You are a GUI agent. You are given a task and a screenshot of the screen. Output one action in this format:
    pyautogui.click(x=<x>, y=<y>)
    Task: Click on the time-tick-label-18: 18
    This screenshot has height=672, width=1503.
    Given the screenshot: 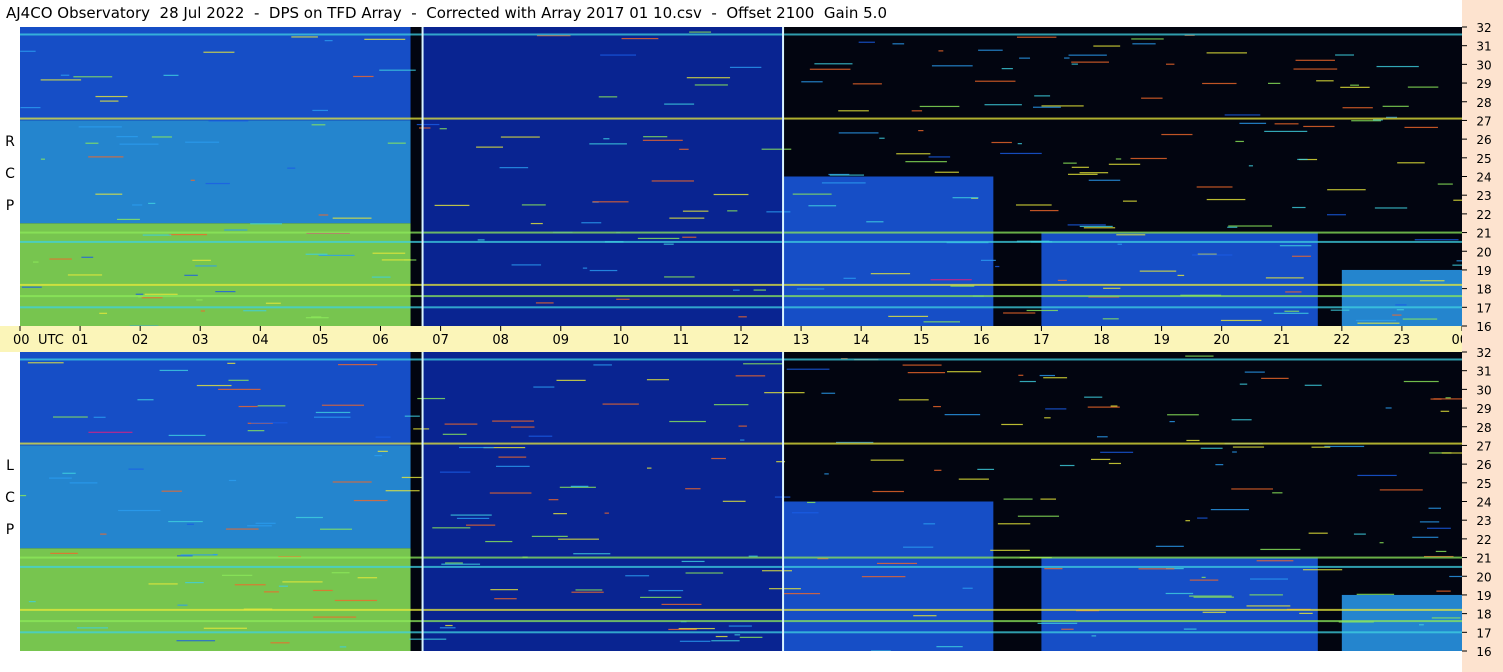 What is the action you would take?
    pyautogui.click(x=1101, y=340)
    